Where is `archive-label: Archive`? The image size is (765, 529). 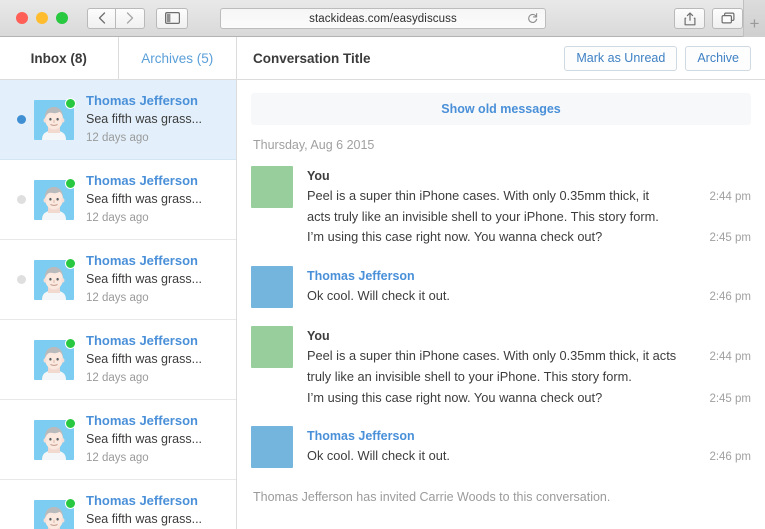
archive-label: Archive is located at coordinates (718, 58).